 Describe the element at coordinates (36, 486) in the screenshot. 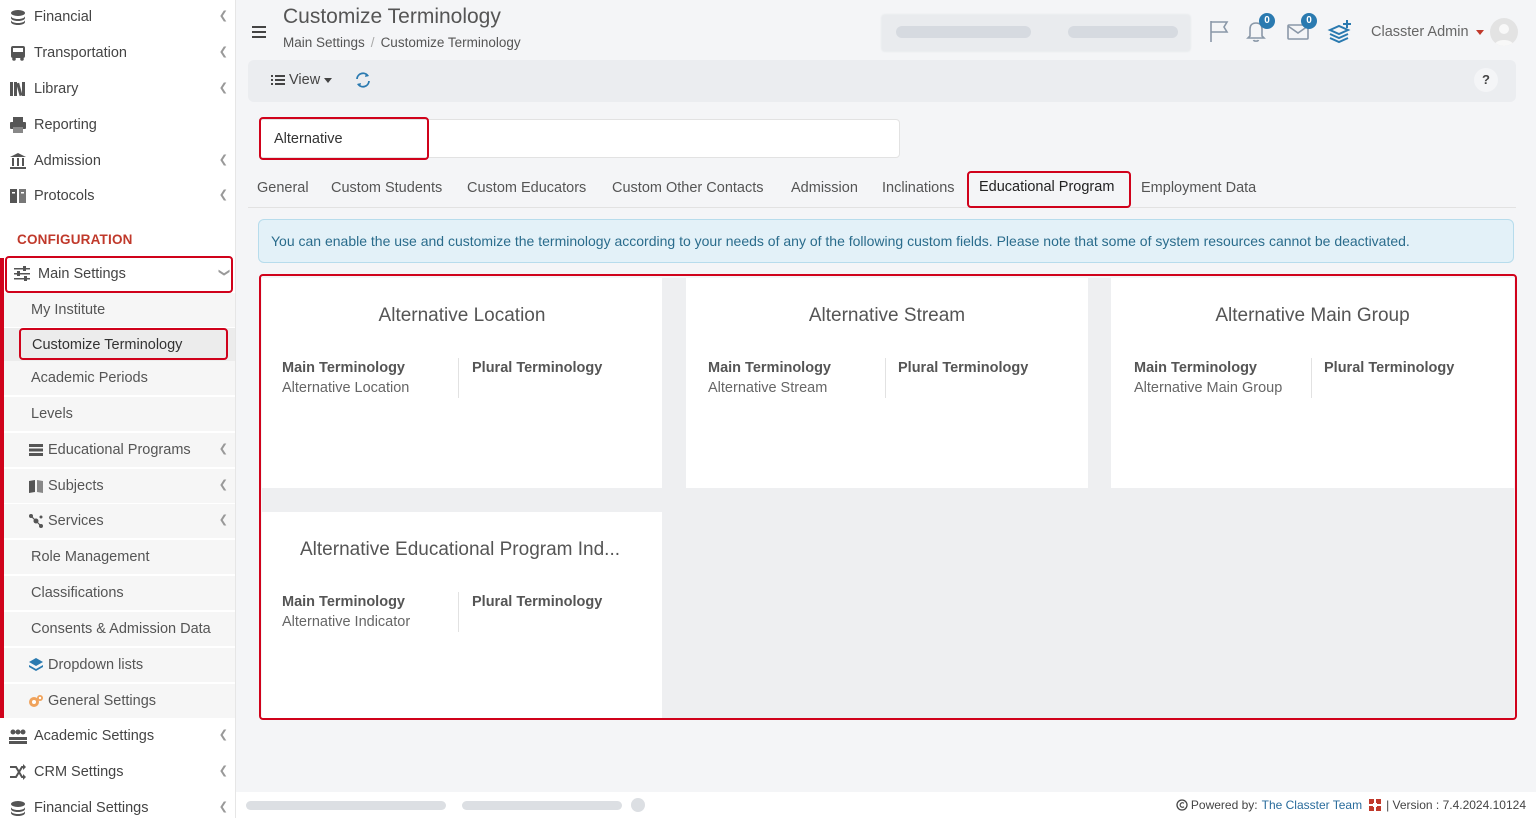

I see `book-icon` at that location.